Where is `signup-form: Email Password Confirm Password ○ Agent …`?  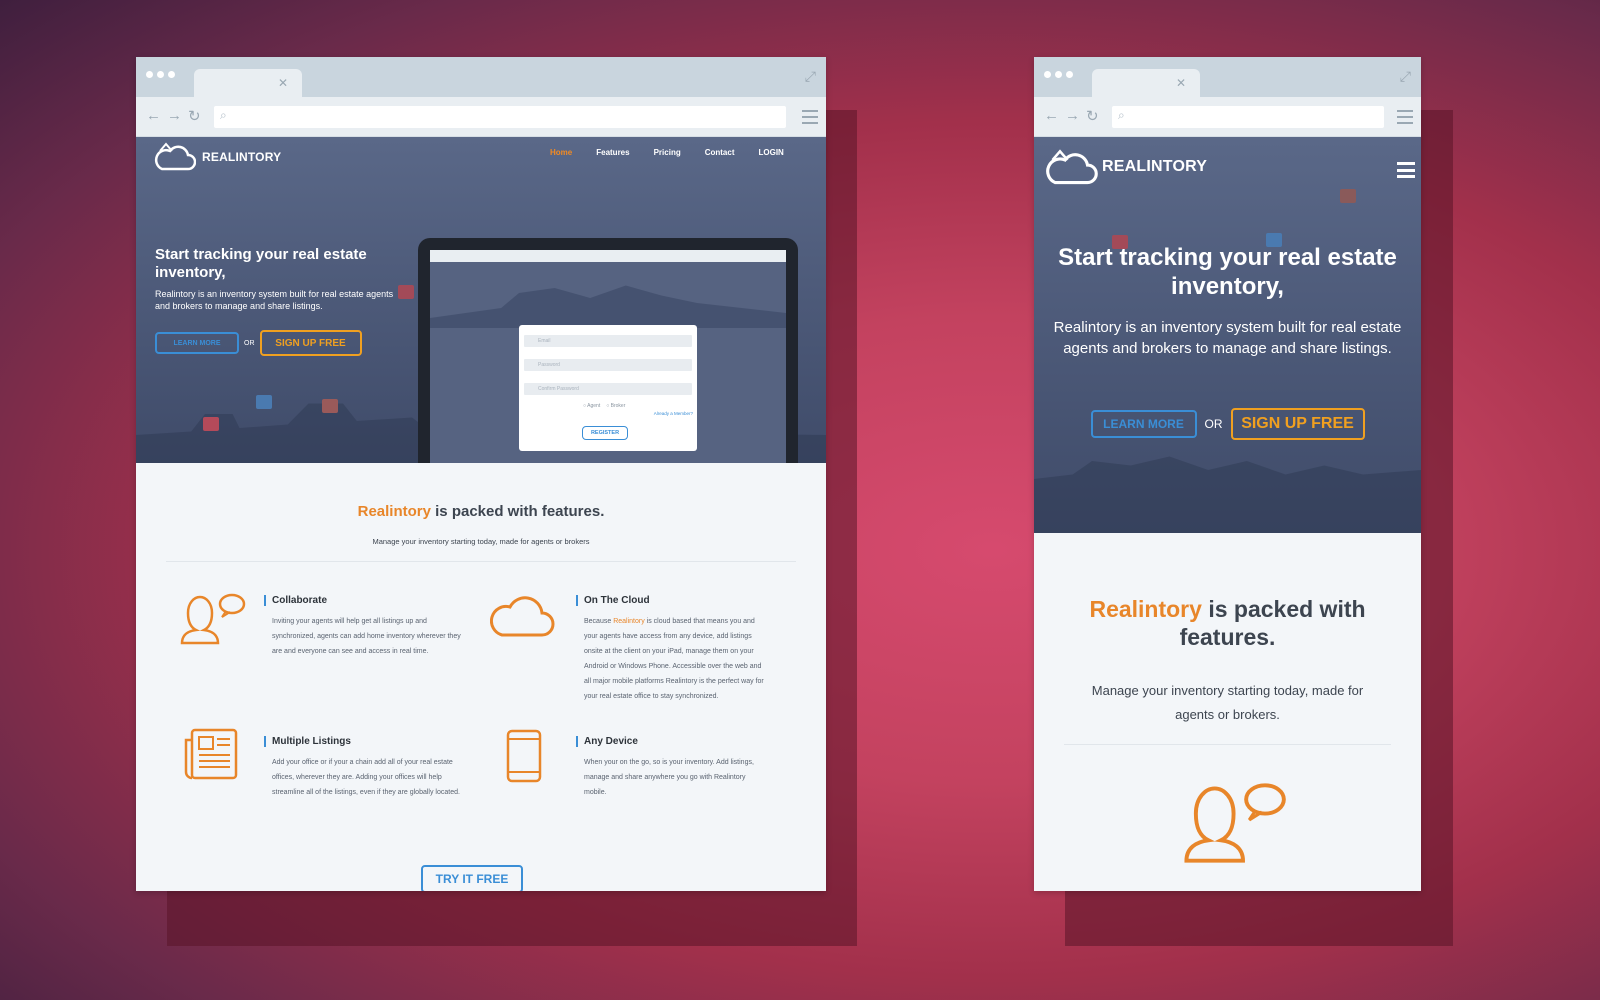
signup-form: Email Password Confirm Password ○ Agent … is located at coordinates (608, 388).